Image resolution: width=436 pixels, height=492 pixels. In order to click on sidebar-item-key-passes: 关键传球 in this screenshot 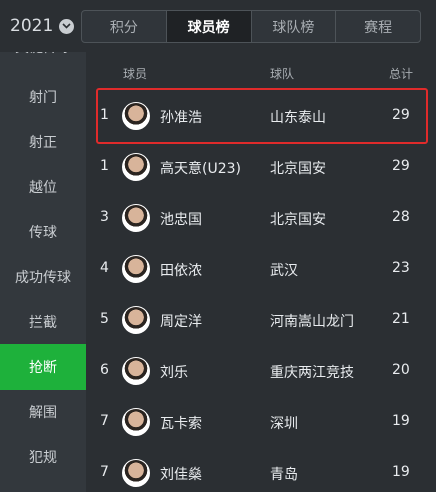, I will do `click(43, 61)`.